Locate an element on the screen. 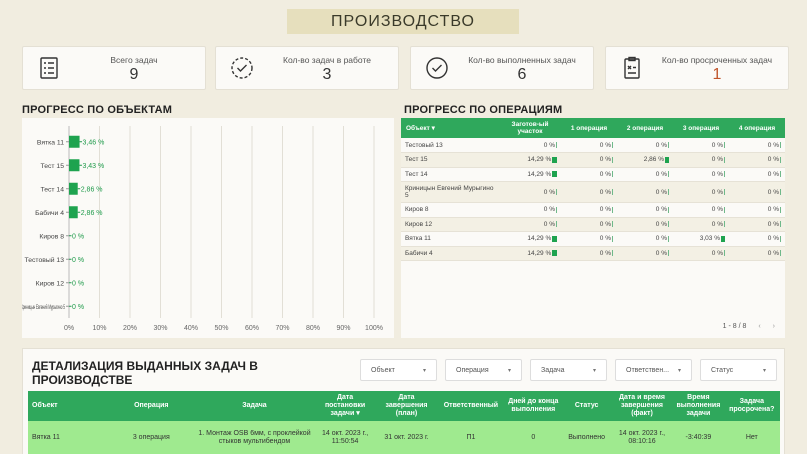 This screenshot has width=807, height=454. details-col-8: Дата и время завершения (факт) is located at coordinates (642, 406).